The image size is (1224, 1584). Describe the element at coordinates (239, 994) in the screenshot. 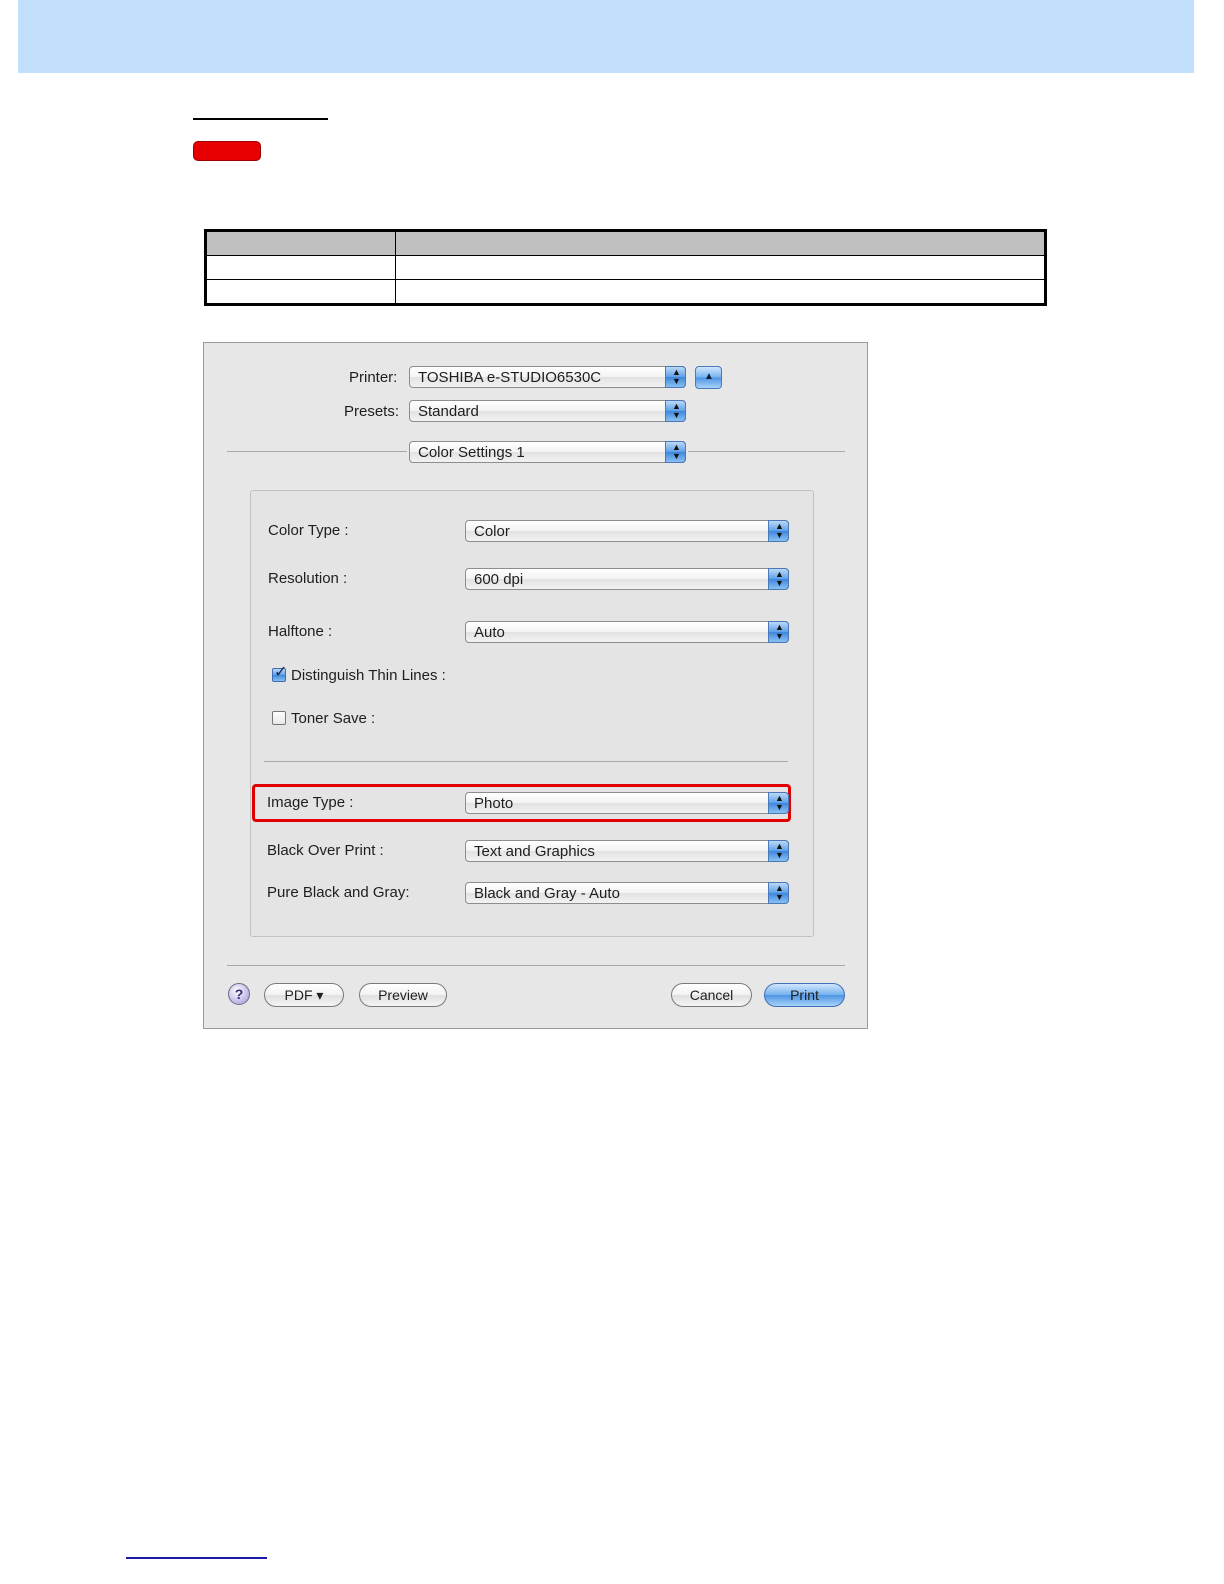

I see `help-button: ?` at that location.